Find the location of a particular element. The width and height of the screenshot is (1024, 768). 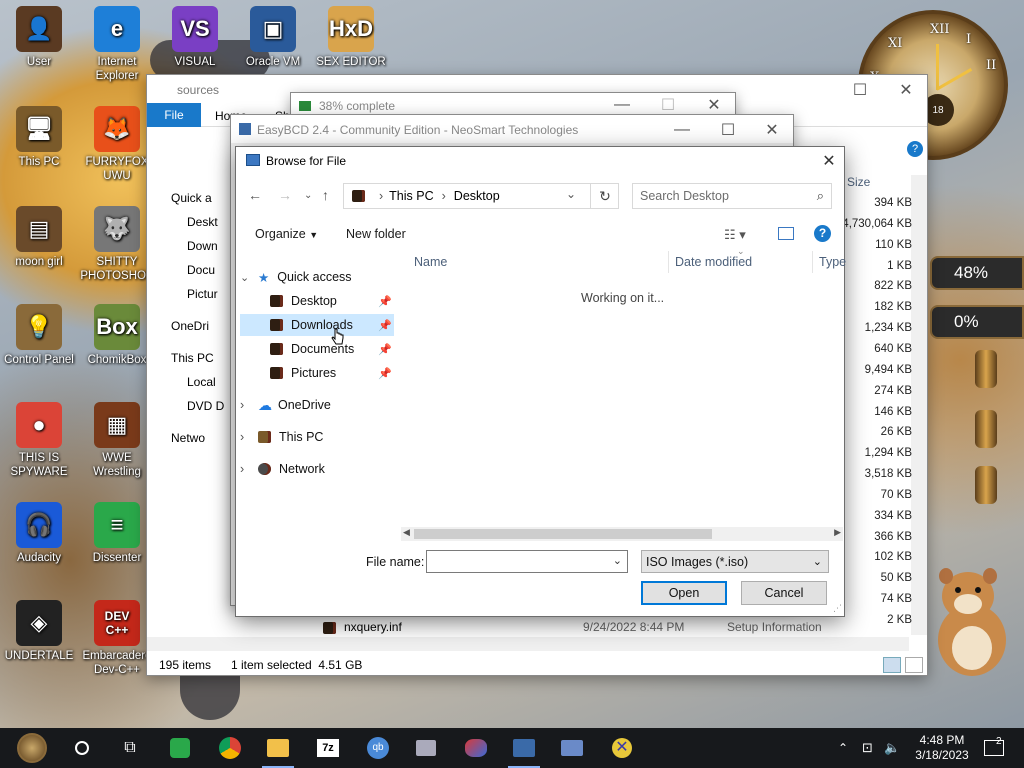

desktop-icon: ≡ Dissenter is located at coordinates (117, 533).